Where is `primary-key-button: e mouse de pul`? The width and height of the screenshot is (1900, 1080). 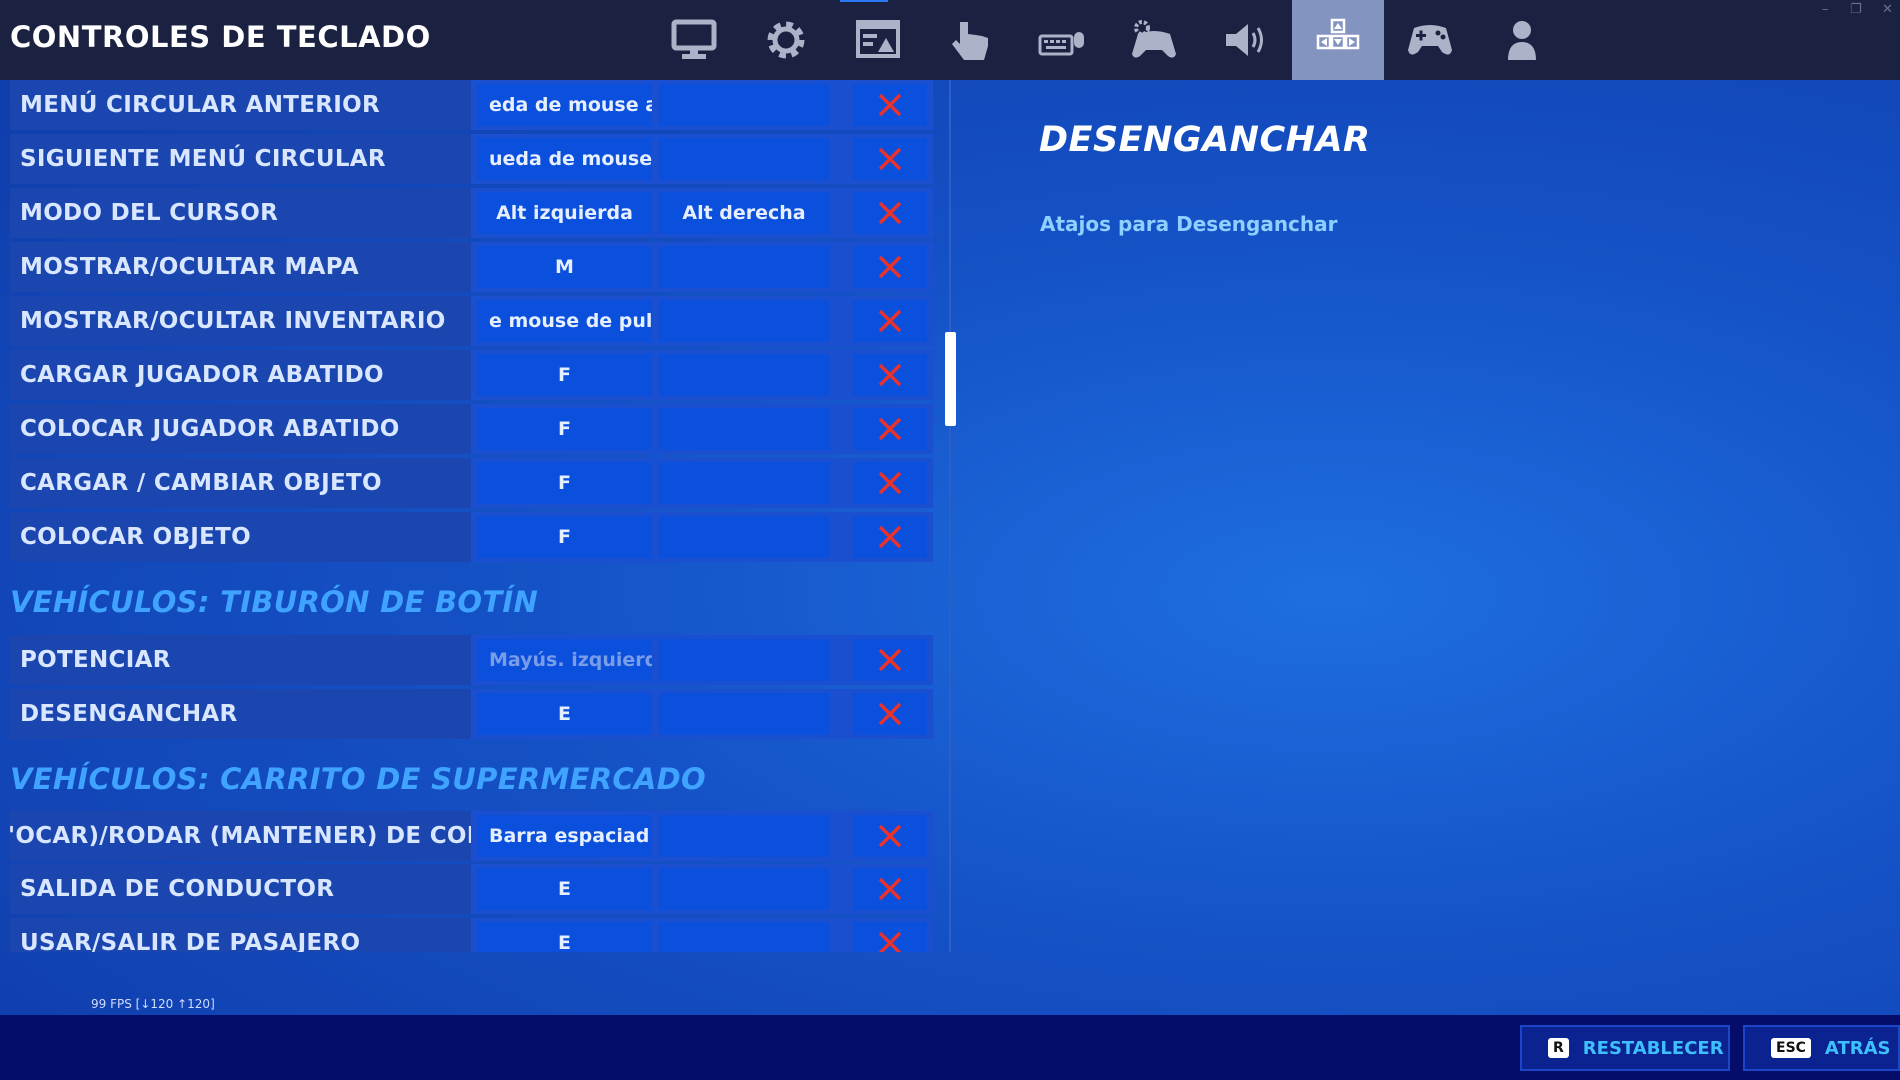
primary-key-button: e mouse de pul is located at coordinates (564, 321).